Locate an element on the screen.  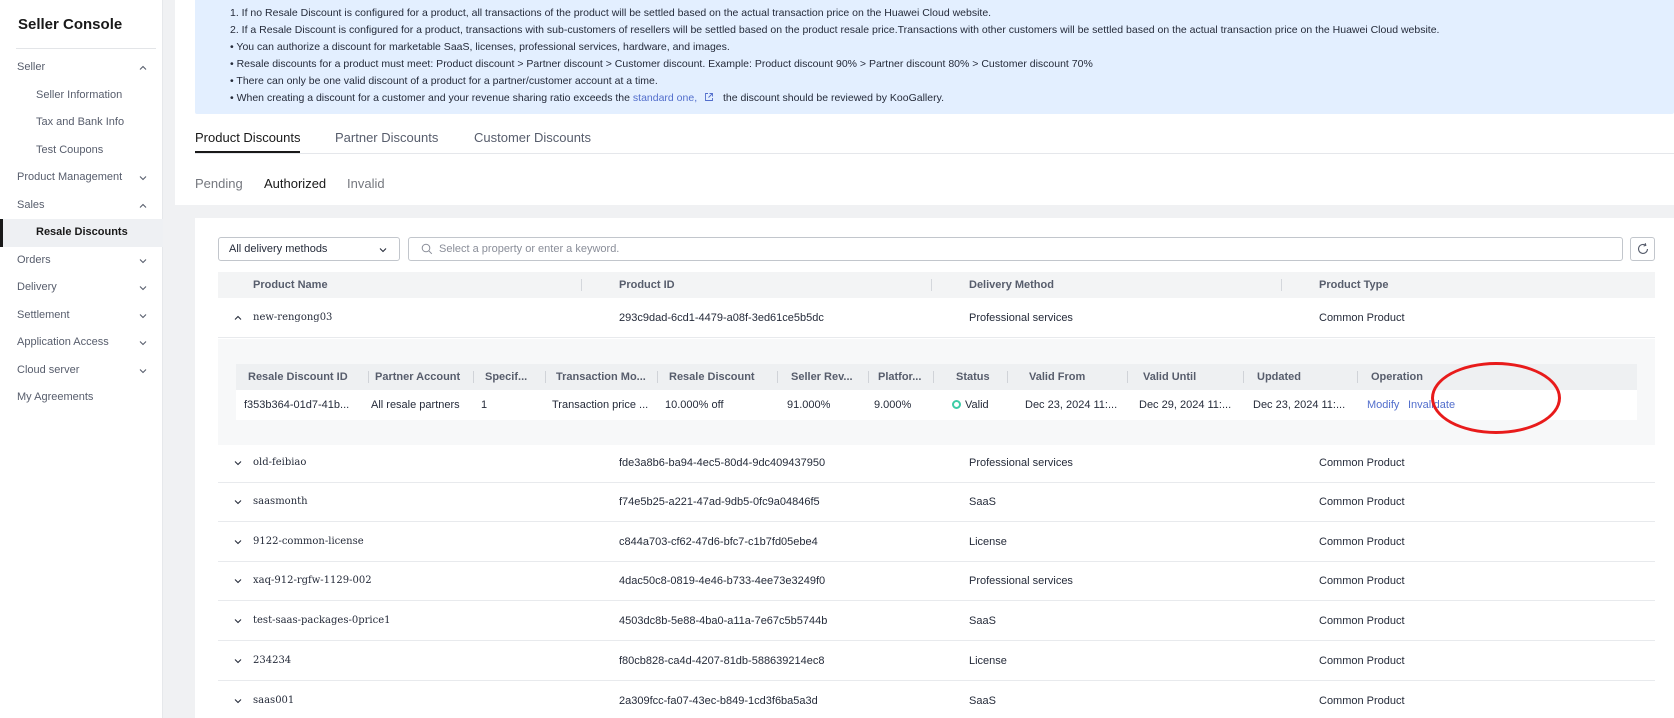
product-name: test-saas-packages-0price1 is located at coordinates (322, 620).